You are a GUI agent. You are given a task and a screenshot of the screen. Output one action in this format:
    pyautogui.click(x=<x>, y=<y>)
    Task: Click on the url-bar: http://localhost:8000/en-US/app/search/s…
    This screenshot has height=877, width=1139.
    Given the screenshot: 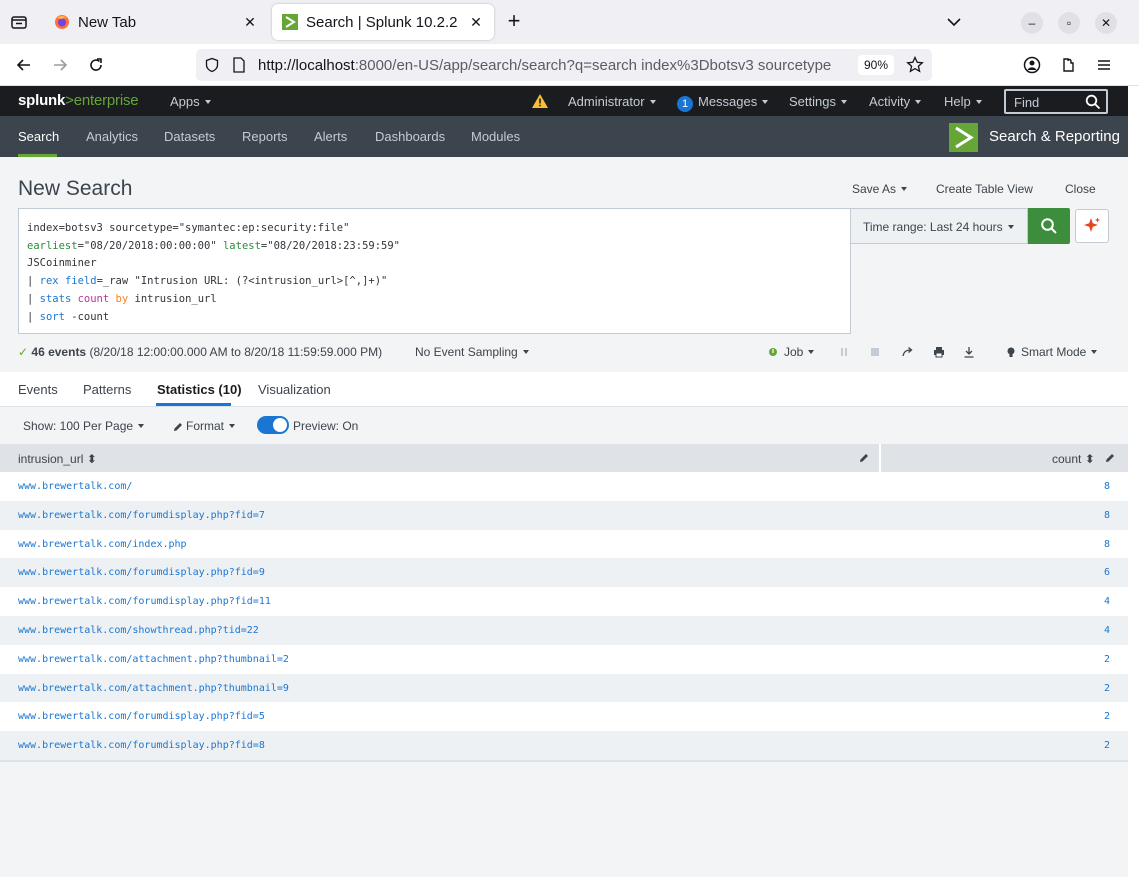 What is the action you would take?
    pyautogui.click(x=564, y=65)
    